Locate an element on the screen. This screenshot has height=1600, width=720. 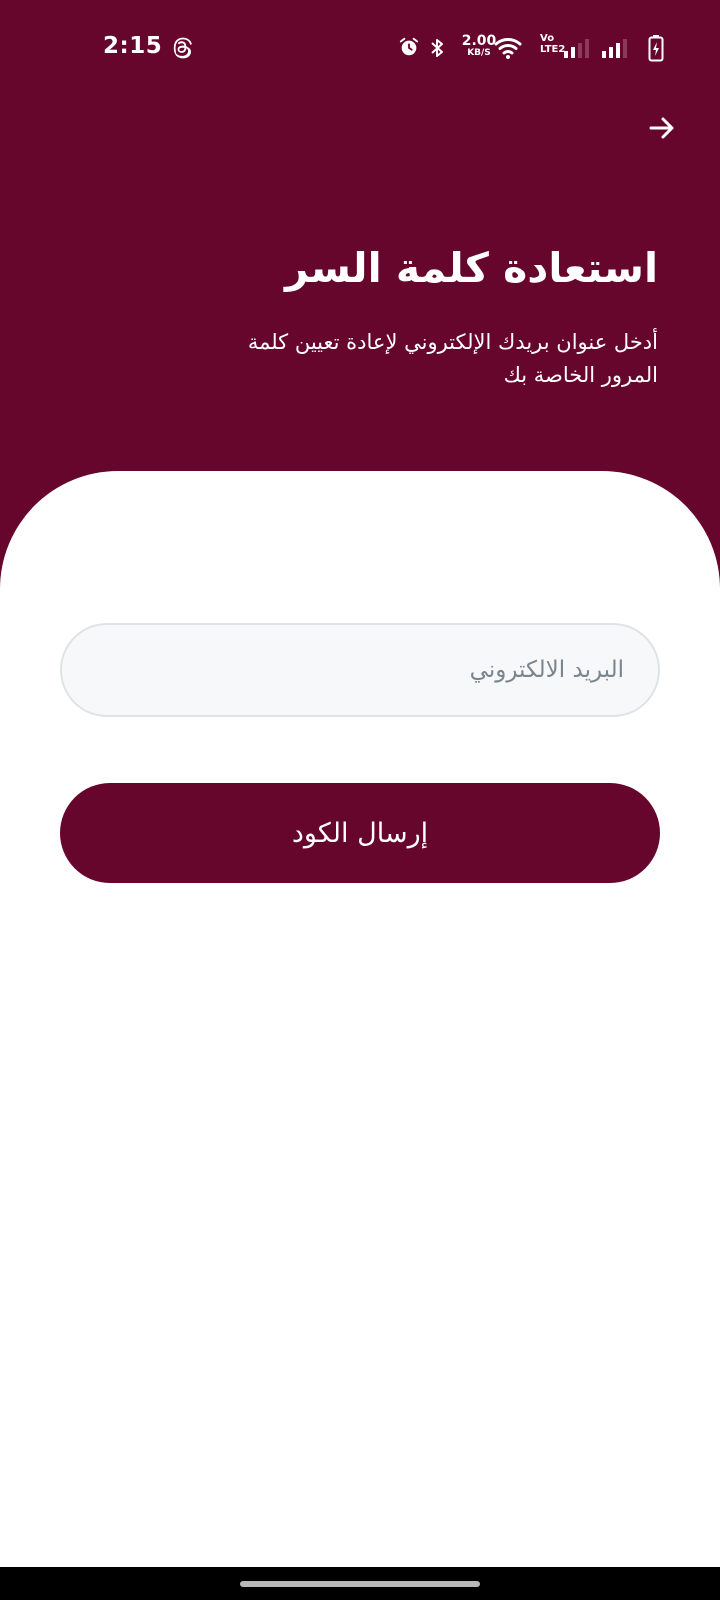
status-bar: 2:15 2.00 KB/S Vo LTE2 is located at coordinates (360, 48).